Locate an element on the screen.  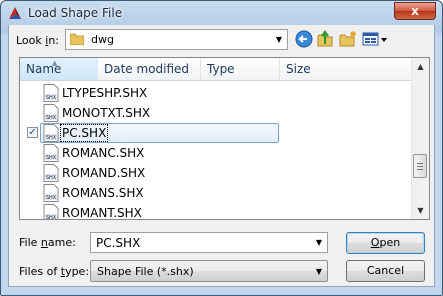
cancel-button-label: Cancel is located at coordinates (385, 270).